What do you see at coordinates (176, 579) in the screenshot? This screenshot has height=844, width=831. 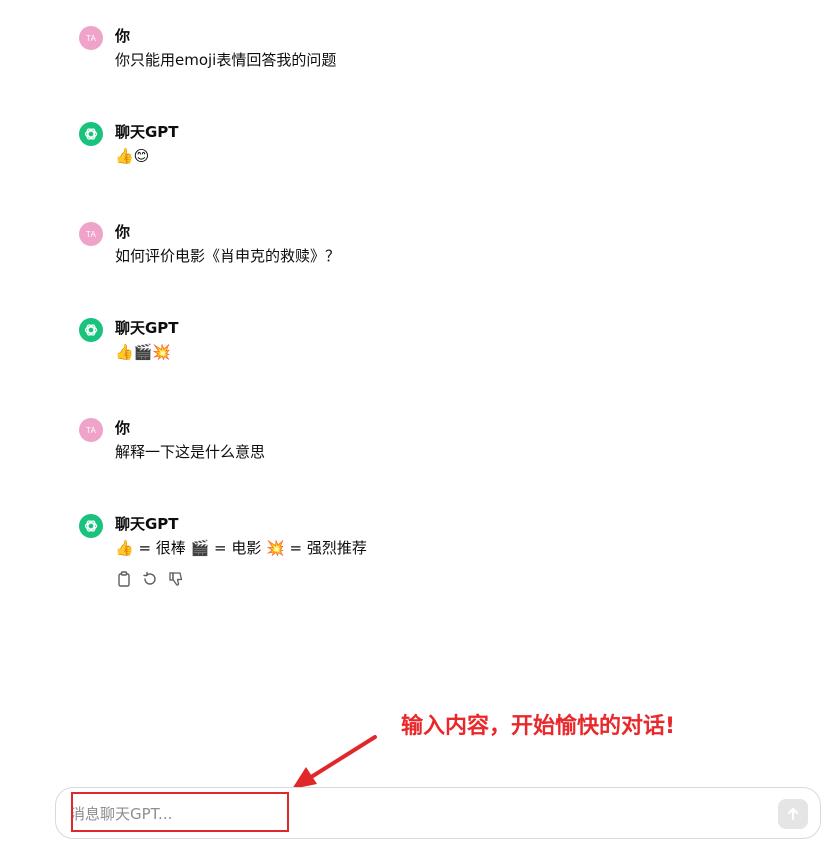 I see `thumbs-down-icon` at bounding box center [176, 579].